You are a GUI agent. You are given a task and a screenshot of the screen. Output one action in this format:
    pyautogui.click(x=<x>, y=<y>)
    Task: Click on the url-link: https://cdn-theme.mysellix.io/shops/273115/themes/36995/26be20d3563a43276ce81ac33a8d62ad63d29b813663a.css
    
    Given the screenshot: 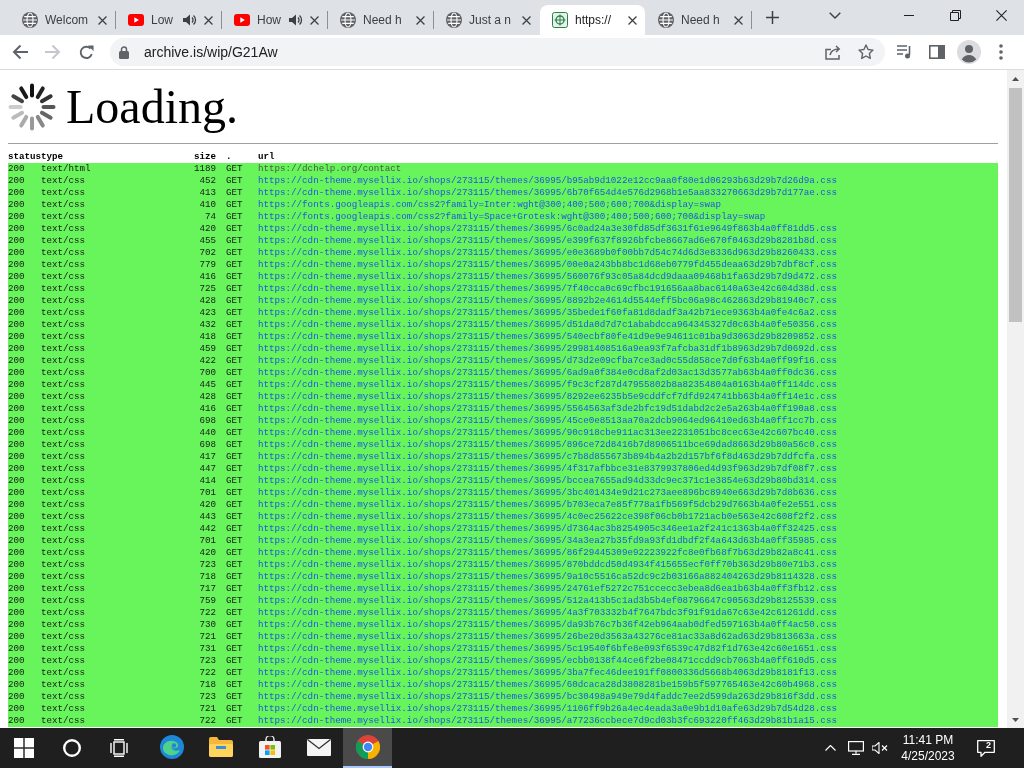 What is the action you would take?
    pyautogui.click(x=547, y=637)
    